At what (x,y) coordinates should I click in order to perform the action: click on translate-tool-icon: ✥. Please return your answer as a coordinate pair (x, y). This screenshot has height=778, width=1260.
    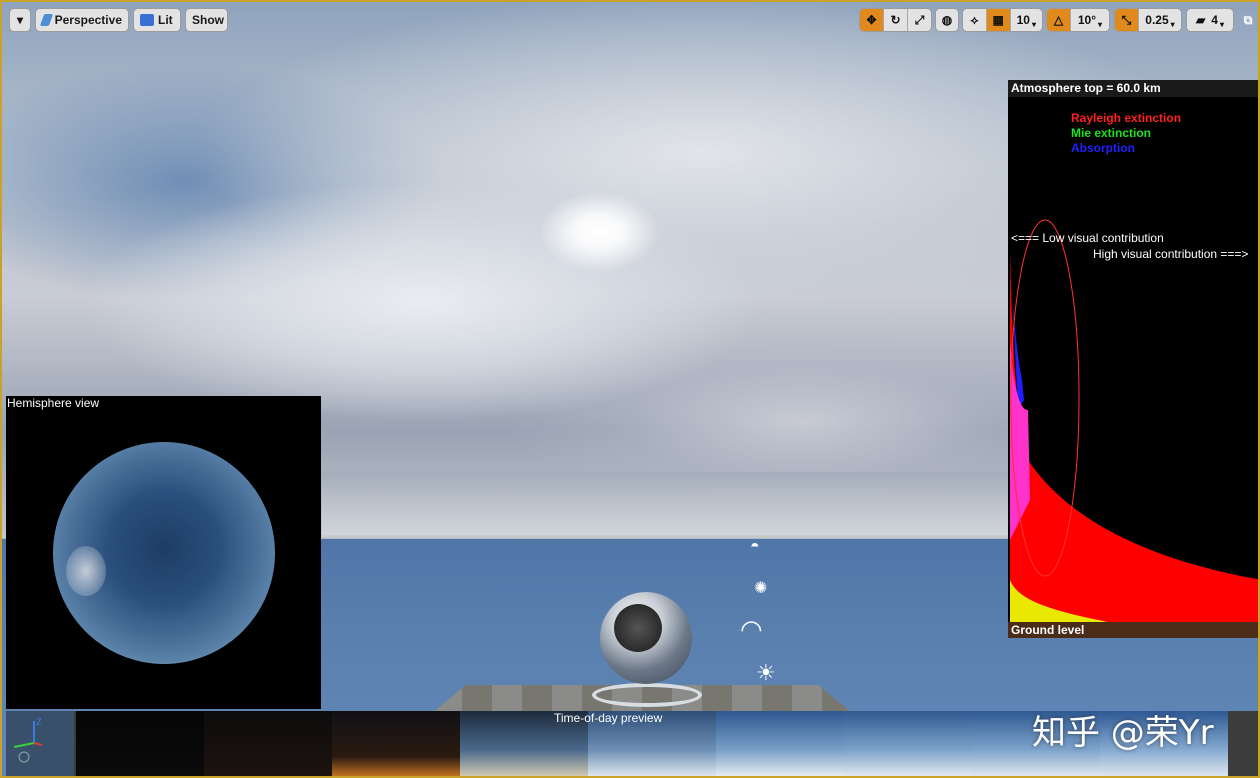
    Looking at the image, I should click on (871, 20).